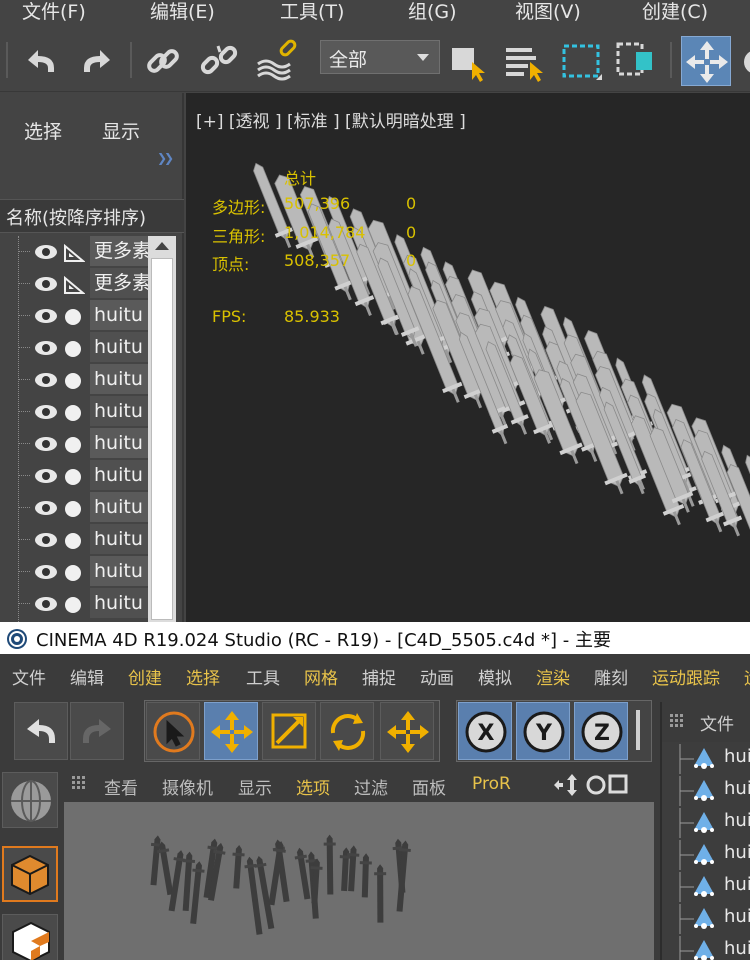 Image resolution: width=750 pixels, height=960 pixels. What do you see at coordinates (173, 731) in the screenshot?
I see `c4d-live-selection-button` at bounding box center [173, 731].